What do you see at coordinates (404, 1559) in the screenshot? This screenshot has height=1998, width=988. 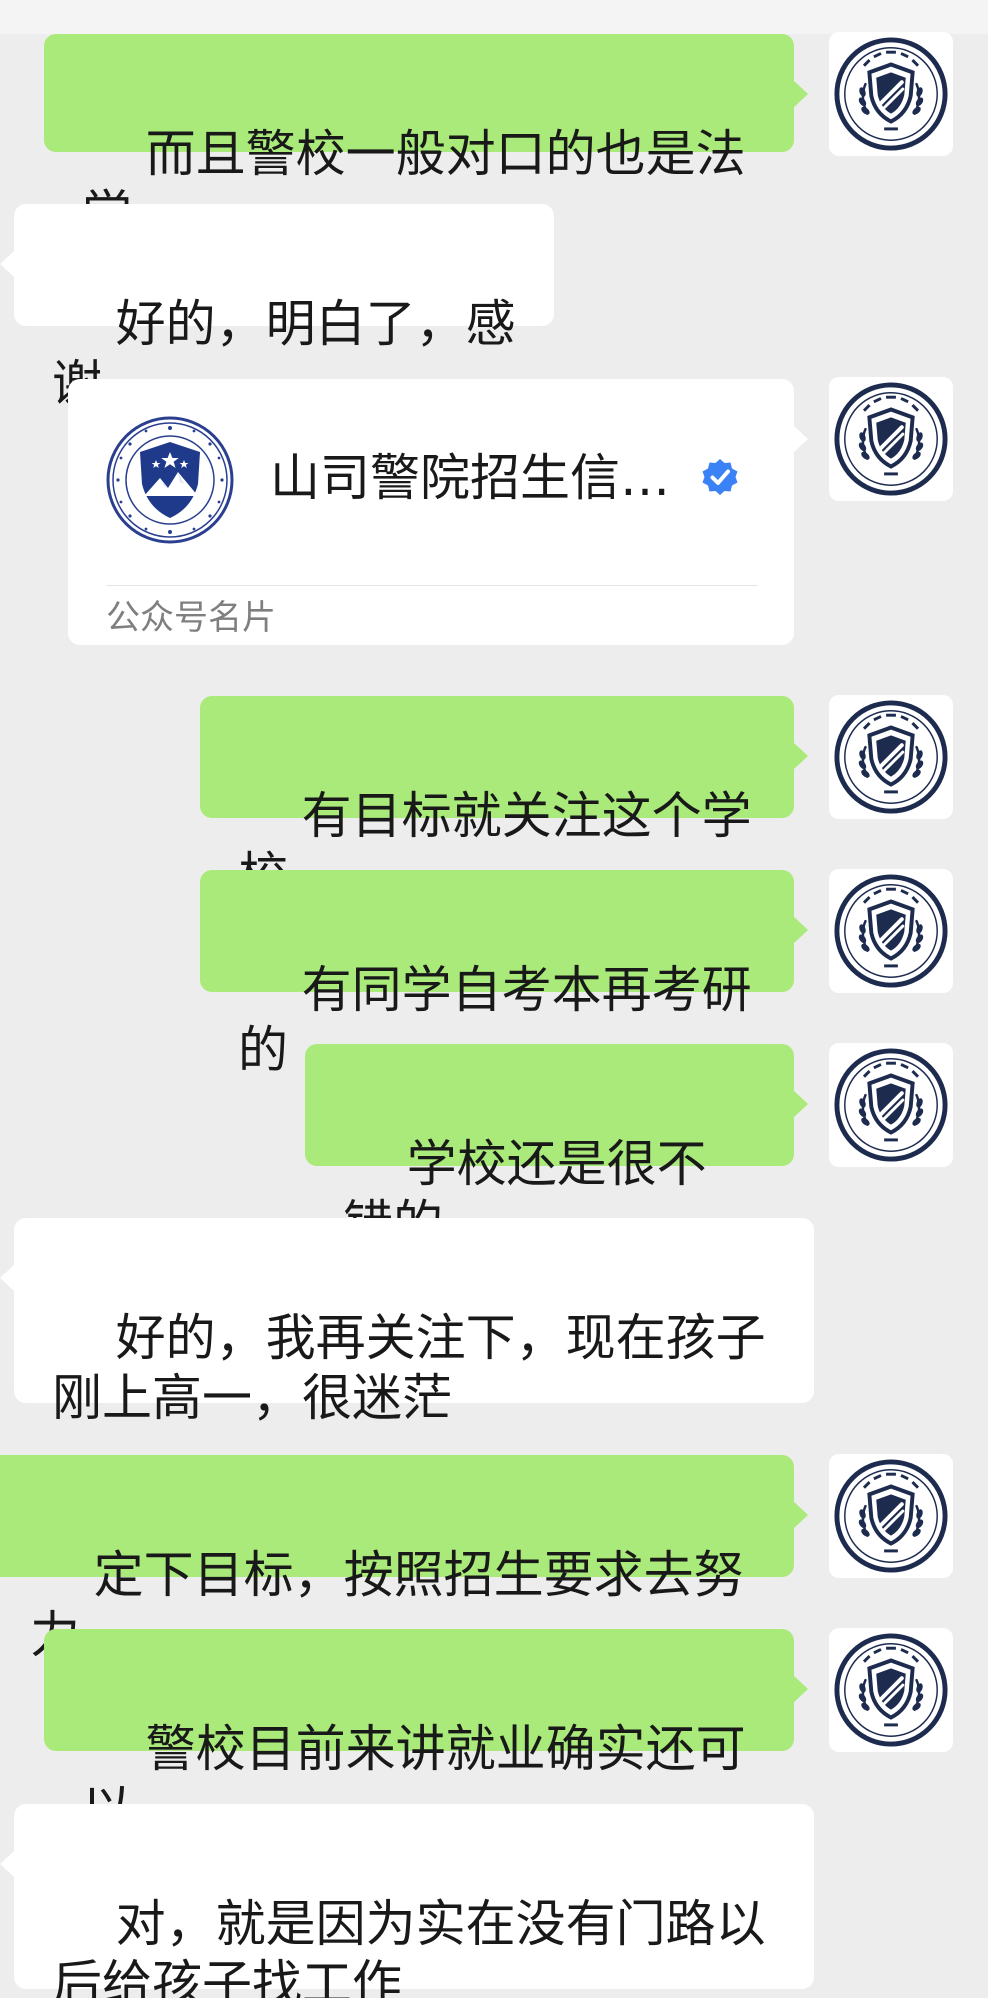 I see `message-bubble-self: 定下目标，按照招生要求去努力` at bounding box center [404, 1559].